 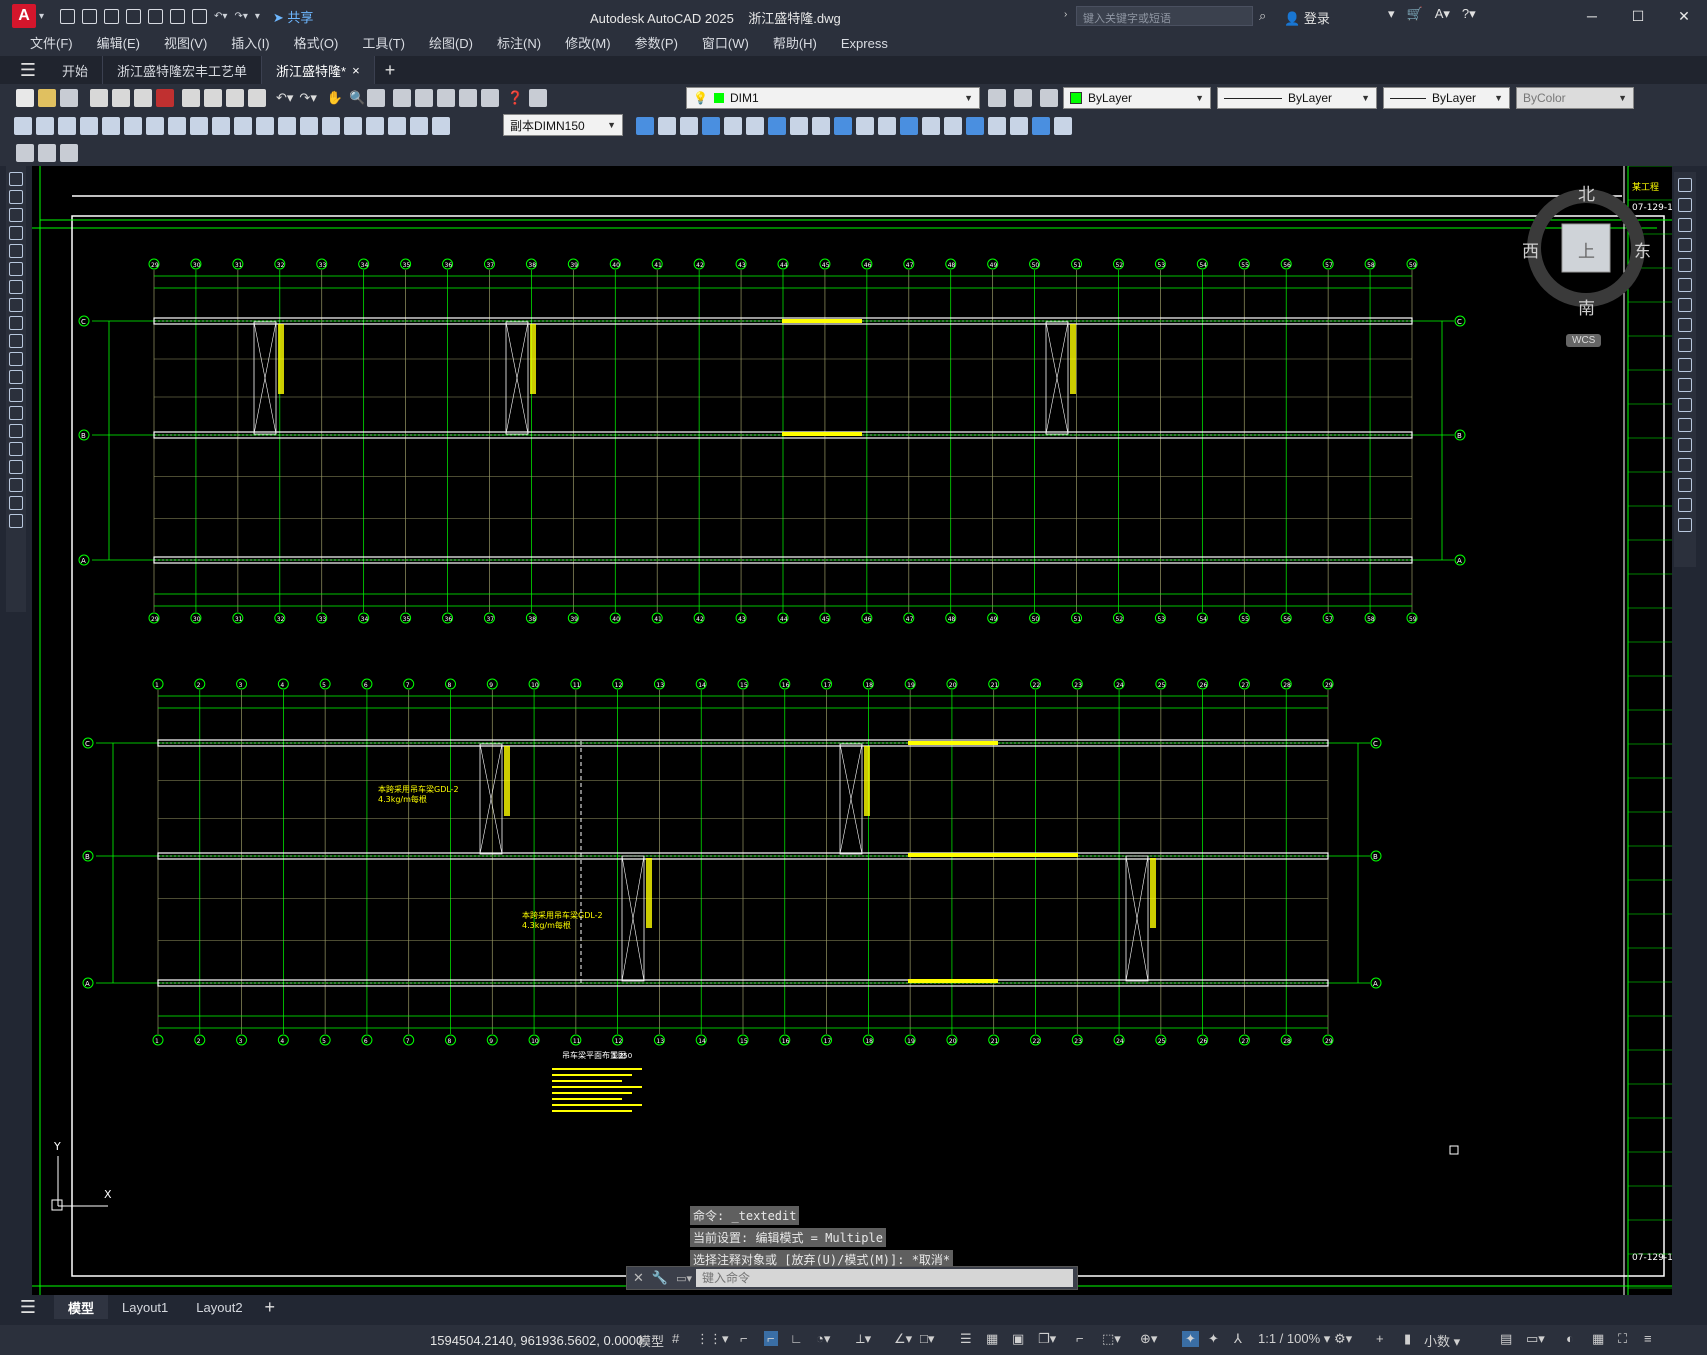 I want to click on minimize-button: ─, so click(x=1592, y=16).